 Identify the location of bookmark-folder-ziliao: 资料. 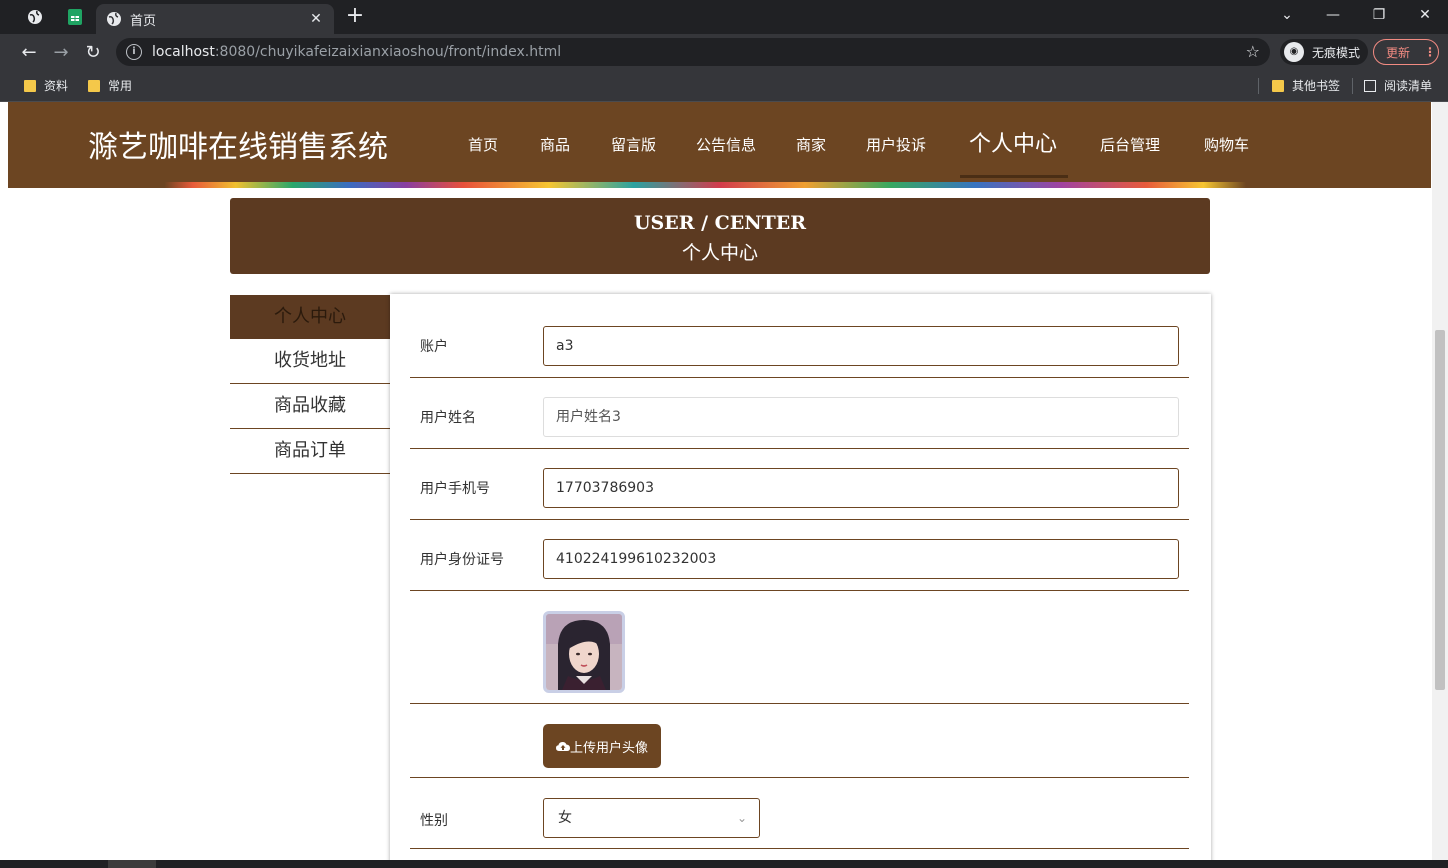
(46, 85).